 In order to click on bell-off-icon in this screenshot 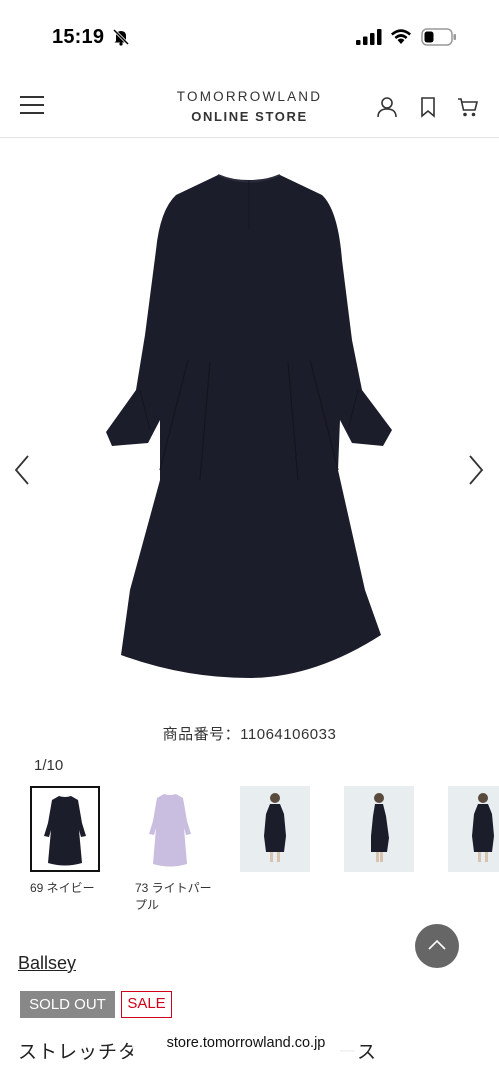, I will do `click(121, 37)`.